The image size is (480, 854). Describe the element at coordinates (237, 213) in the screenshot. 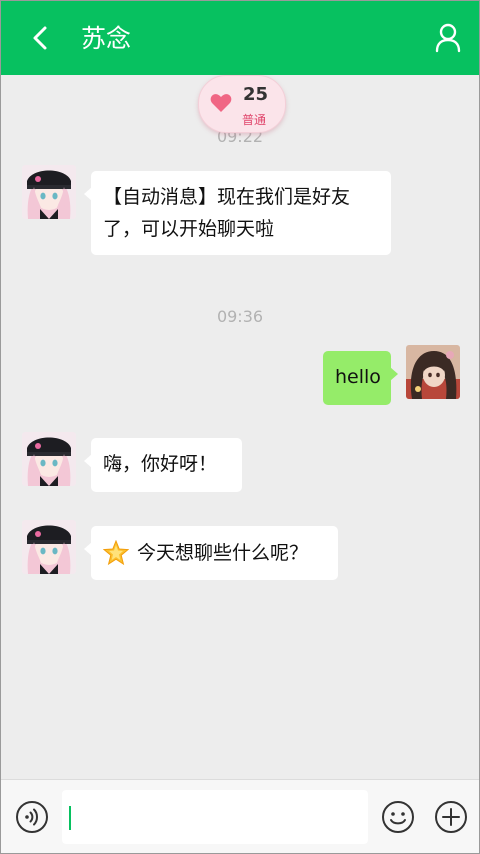

I see `message-bubble-received: 【自动消息】现在我们是好友了，可以开始聊天啦` at that location.